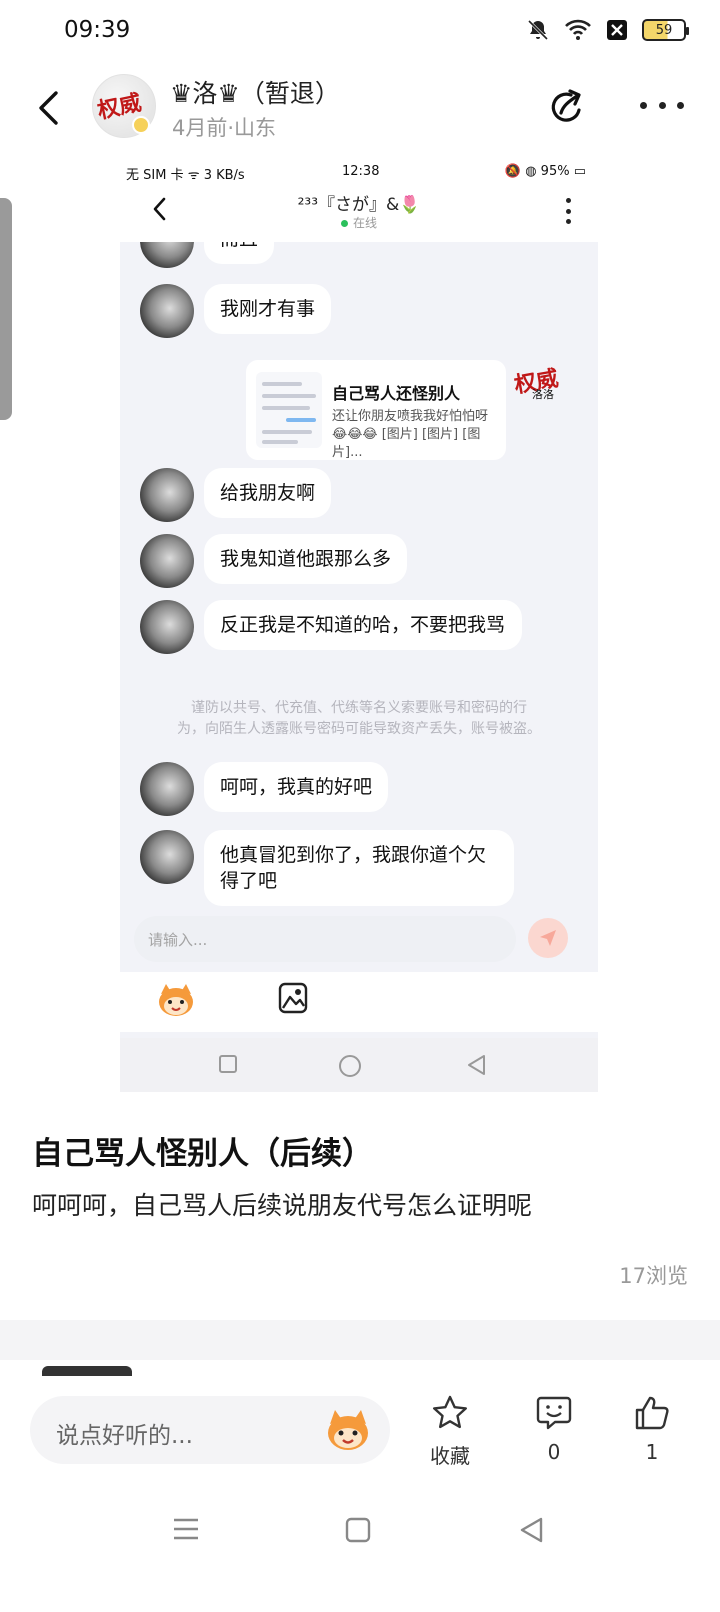  Describe the element at coordinates (653, 1276) in the screenshot. I see `view-count: 17浏览` at that location.